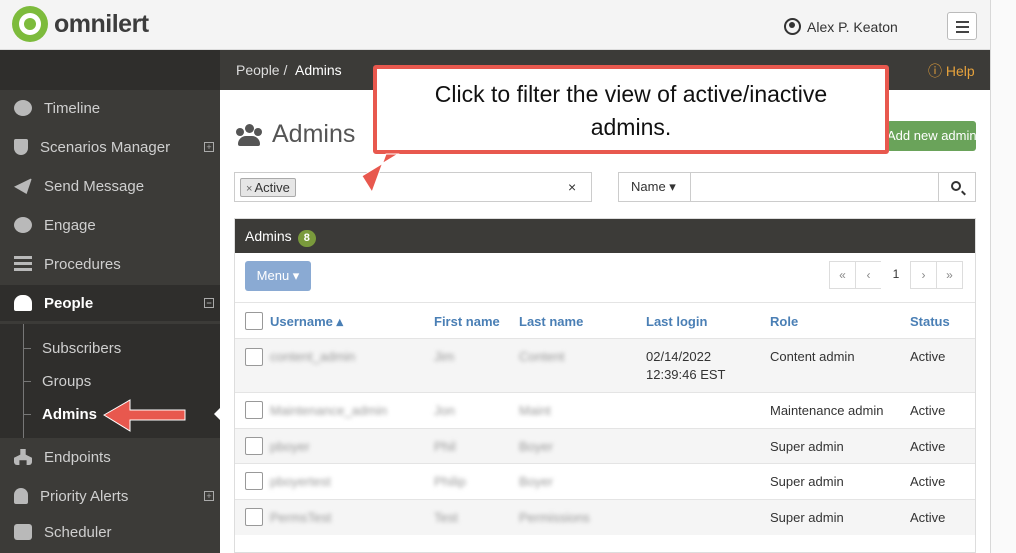 This screenshot has width=1016, height=553. What do you see at coordinates (251, 292) in the screenshot?
I see `annotation-arrows` at bounding box center [251, 292].